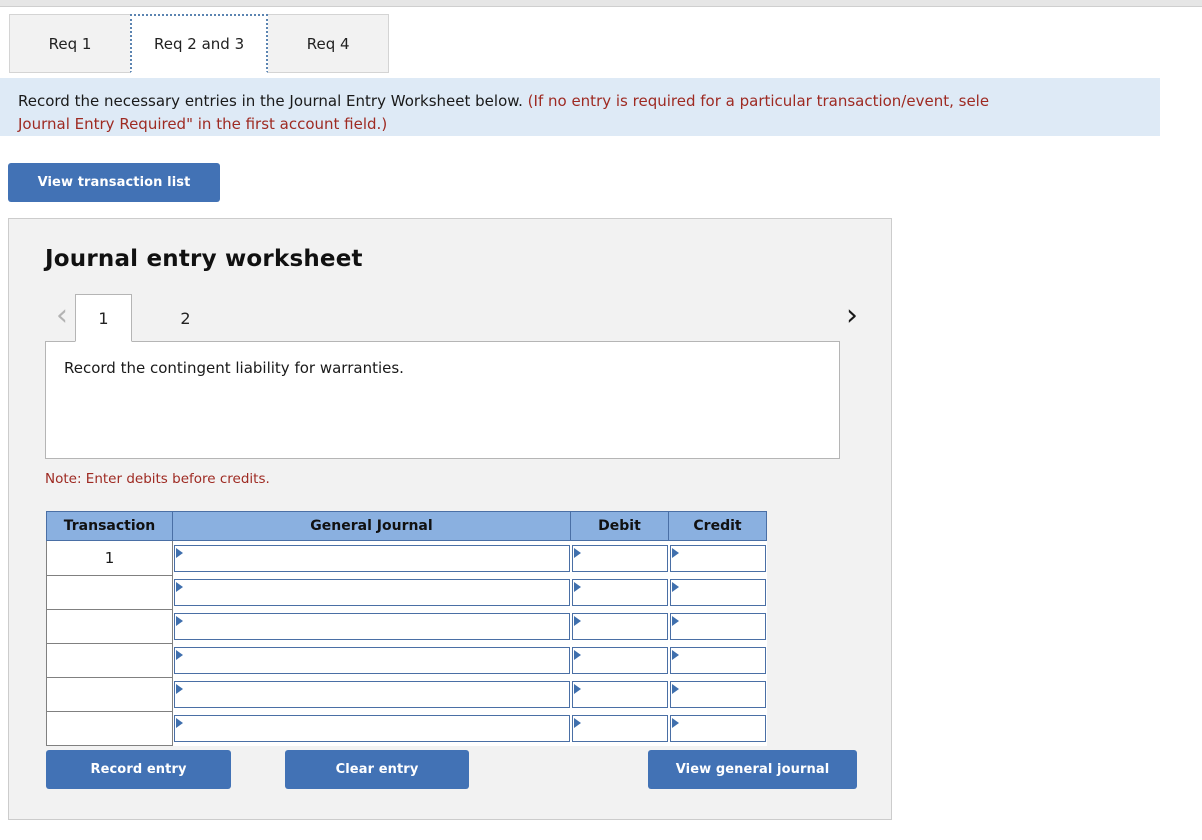 This screenshot has width=1202, height=840. I want to click on view-general-journal-button: View general journal, so click(752, 769).